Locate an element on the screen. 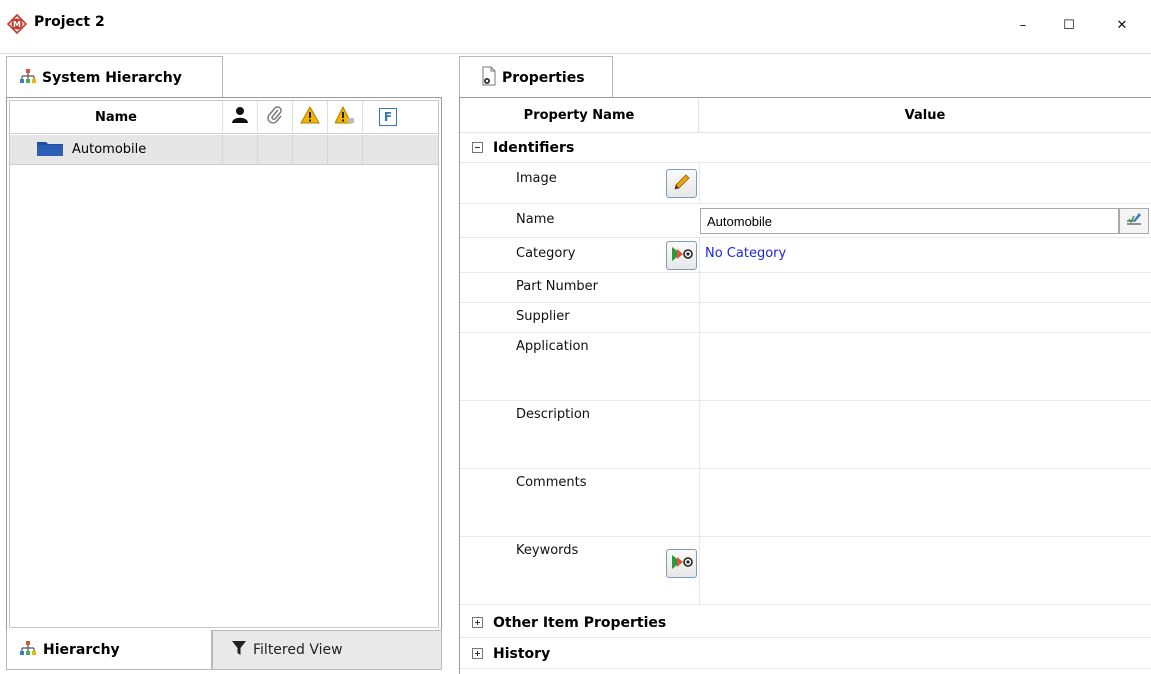 This screenshot has width=1151, height=674. tab-system-hierarchy: System Hierarchy is located at coordinates (114, 77).